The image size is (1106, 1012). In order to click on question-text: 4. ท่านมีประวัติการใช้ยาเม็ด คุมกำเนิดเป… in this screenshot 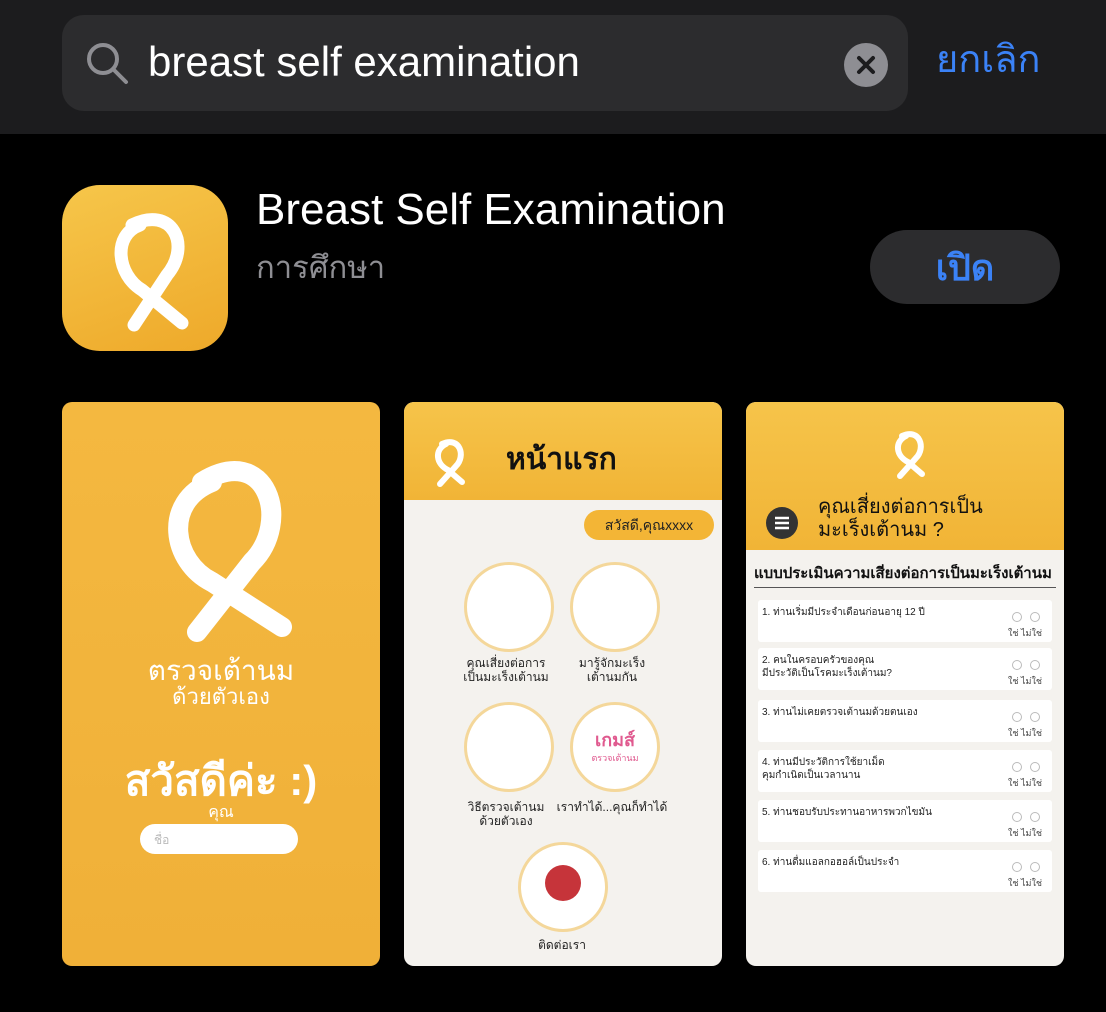, I will do `click(823, 769)`.